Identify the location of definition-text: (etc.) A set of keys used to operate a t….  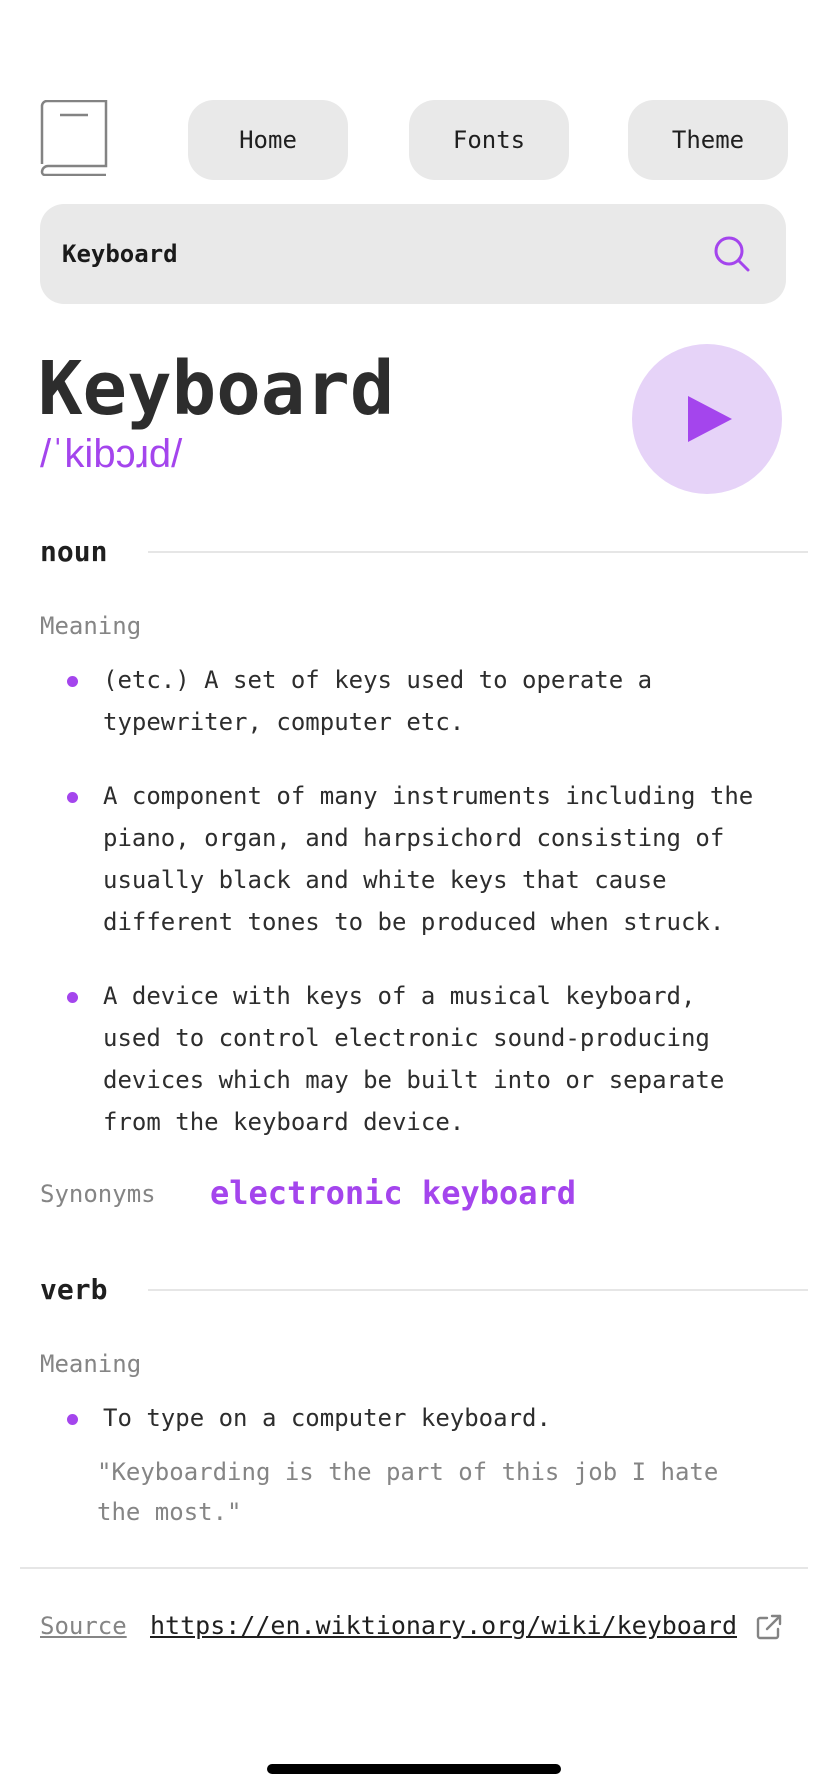
(378, 701).